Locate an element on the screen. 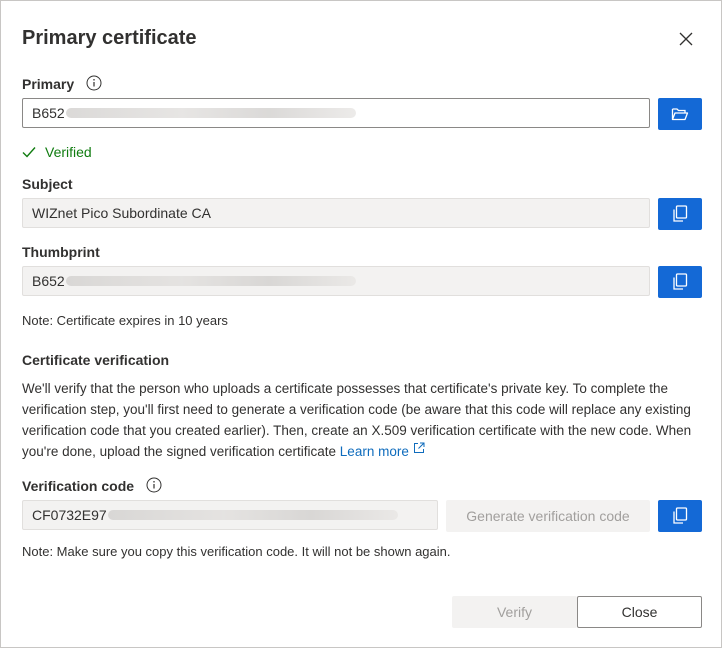  subject-label: Subject is located at coordinates (47, 184).